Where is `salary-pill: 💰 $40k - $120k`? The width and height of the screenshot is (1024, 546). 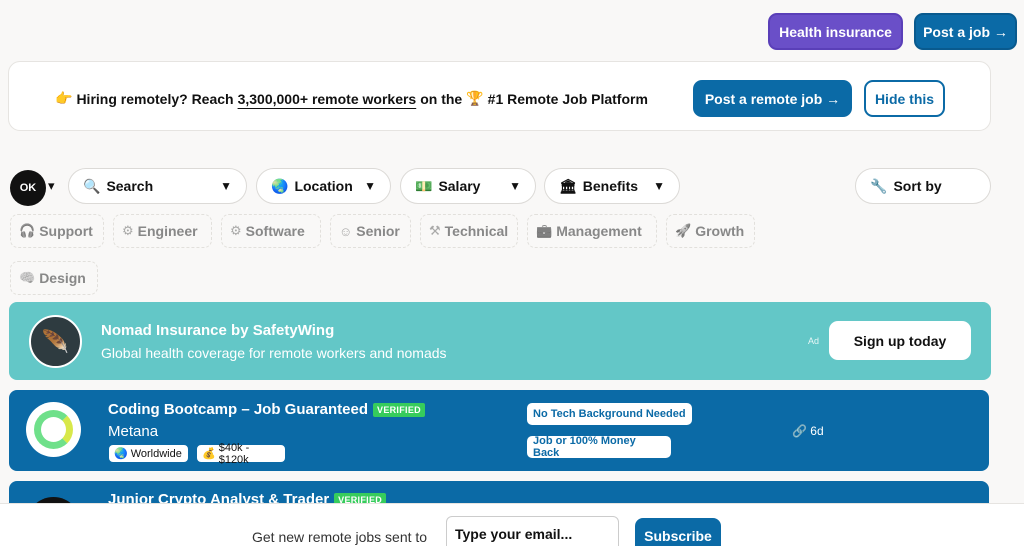
salary-pill: 💰 $40k - $120k is located at coordinates (241, 454).